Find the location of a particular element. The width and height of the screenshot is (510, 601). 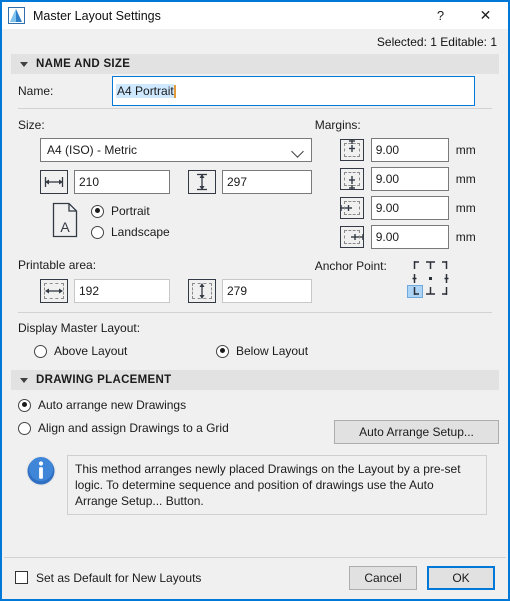

display-master-options: Above Layout Below Layout is located at coordinates (258, 346).